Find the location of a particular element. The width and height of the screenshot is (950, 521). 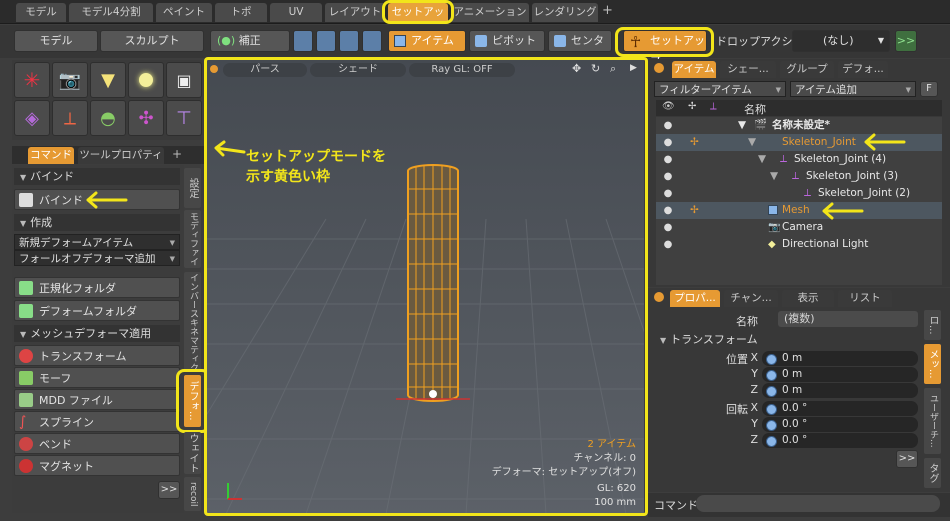

vtab-inverse-kinematics: インバースキネマティクス is located at coordinates (192, 322).